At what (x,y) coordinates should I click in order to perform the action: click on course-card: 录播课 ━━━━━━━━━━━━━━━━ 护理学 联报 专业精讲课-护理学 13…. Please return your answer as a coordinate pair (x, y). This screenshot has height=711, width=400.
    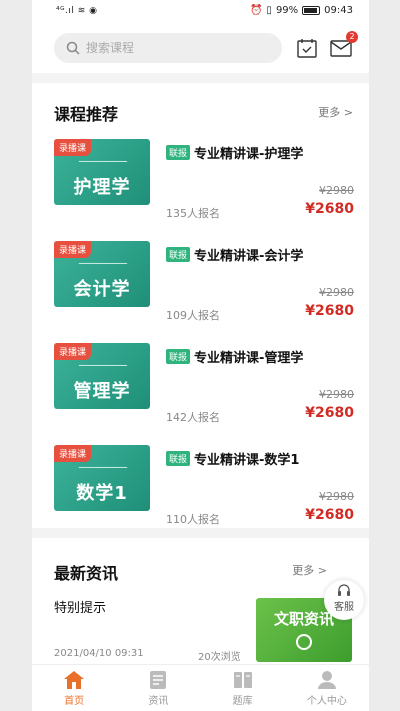
    Looking at the image, I should click on (204, 179).